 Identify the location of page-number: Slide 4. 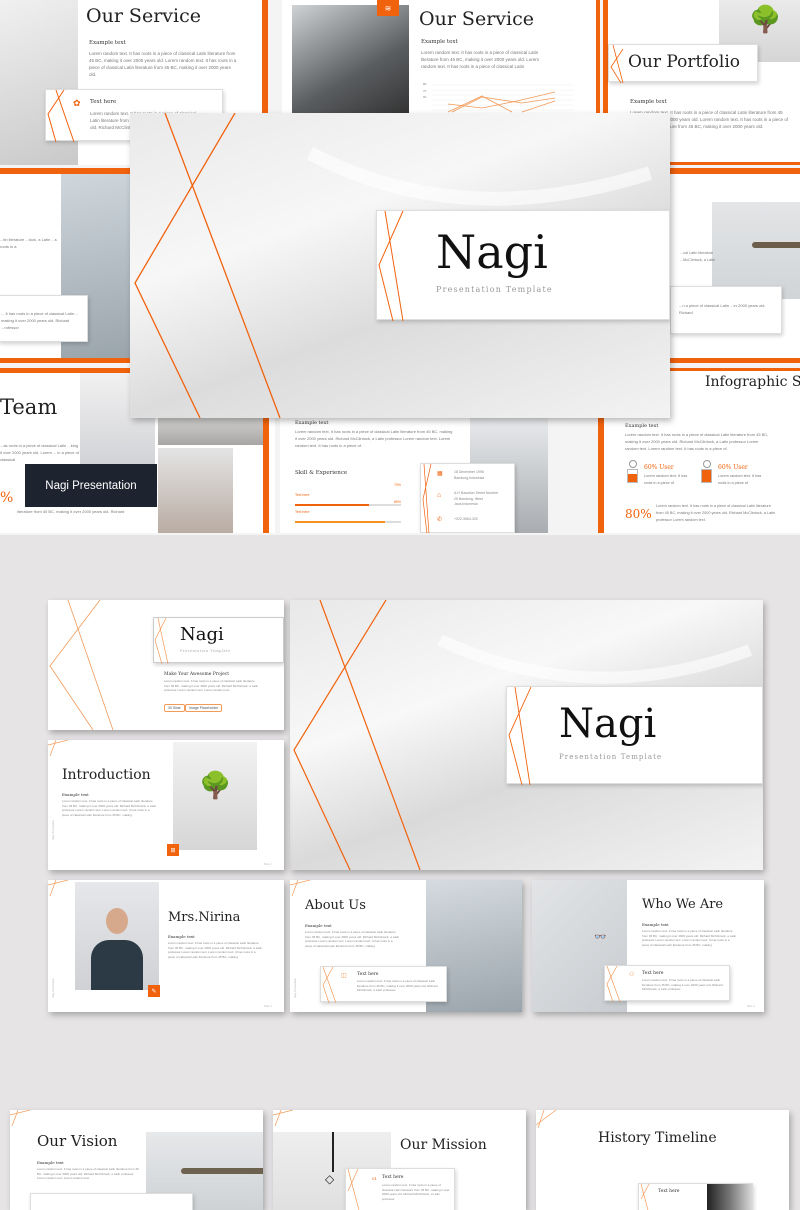
(751, 1006).